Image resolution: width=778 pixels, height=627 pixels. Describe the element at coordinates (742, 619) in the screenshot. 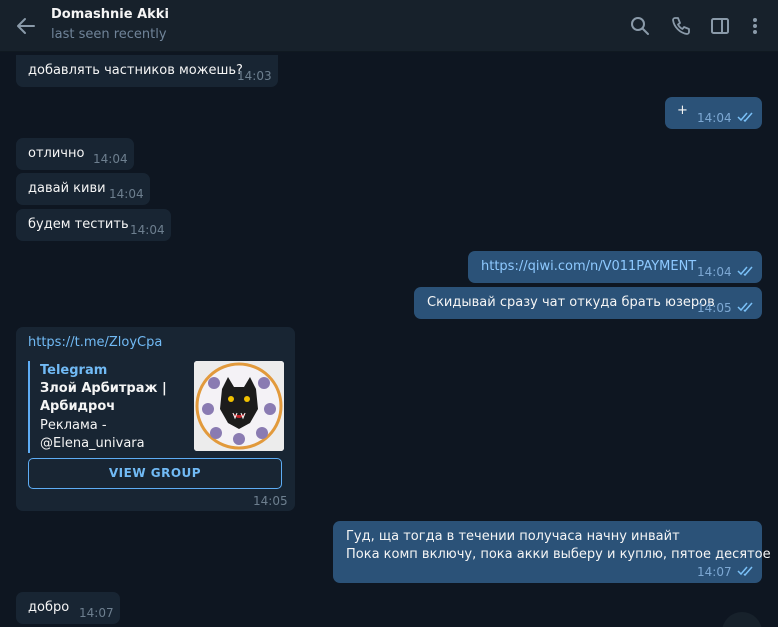

I see `scroll-down-button` at that location.